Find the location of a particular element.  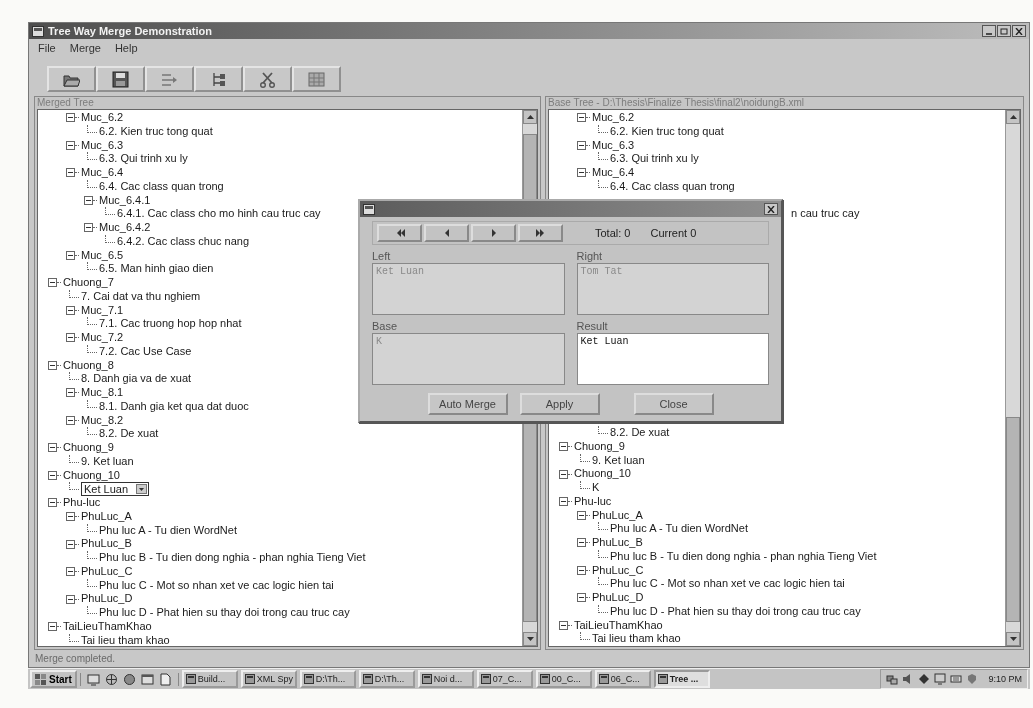

tree-node-label: Muc_7.1 is located at coordinates (102, 310).